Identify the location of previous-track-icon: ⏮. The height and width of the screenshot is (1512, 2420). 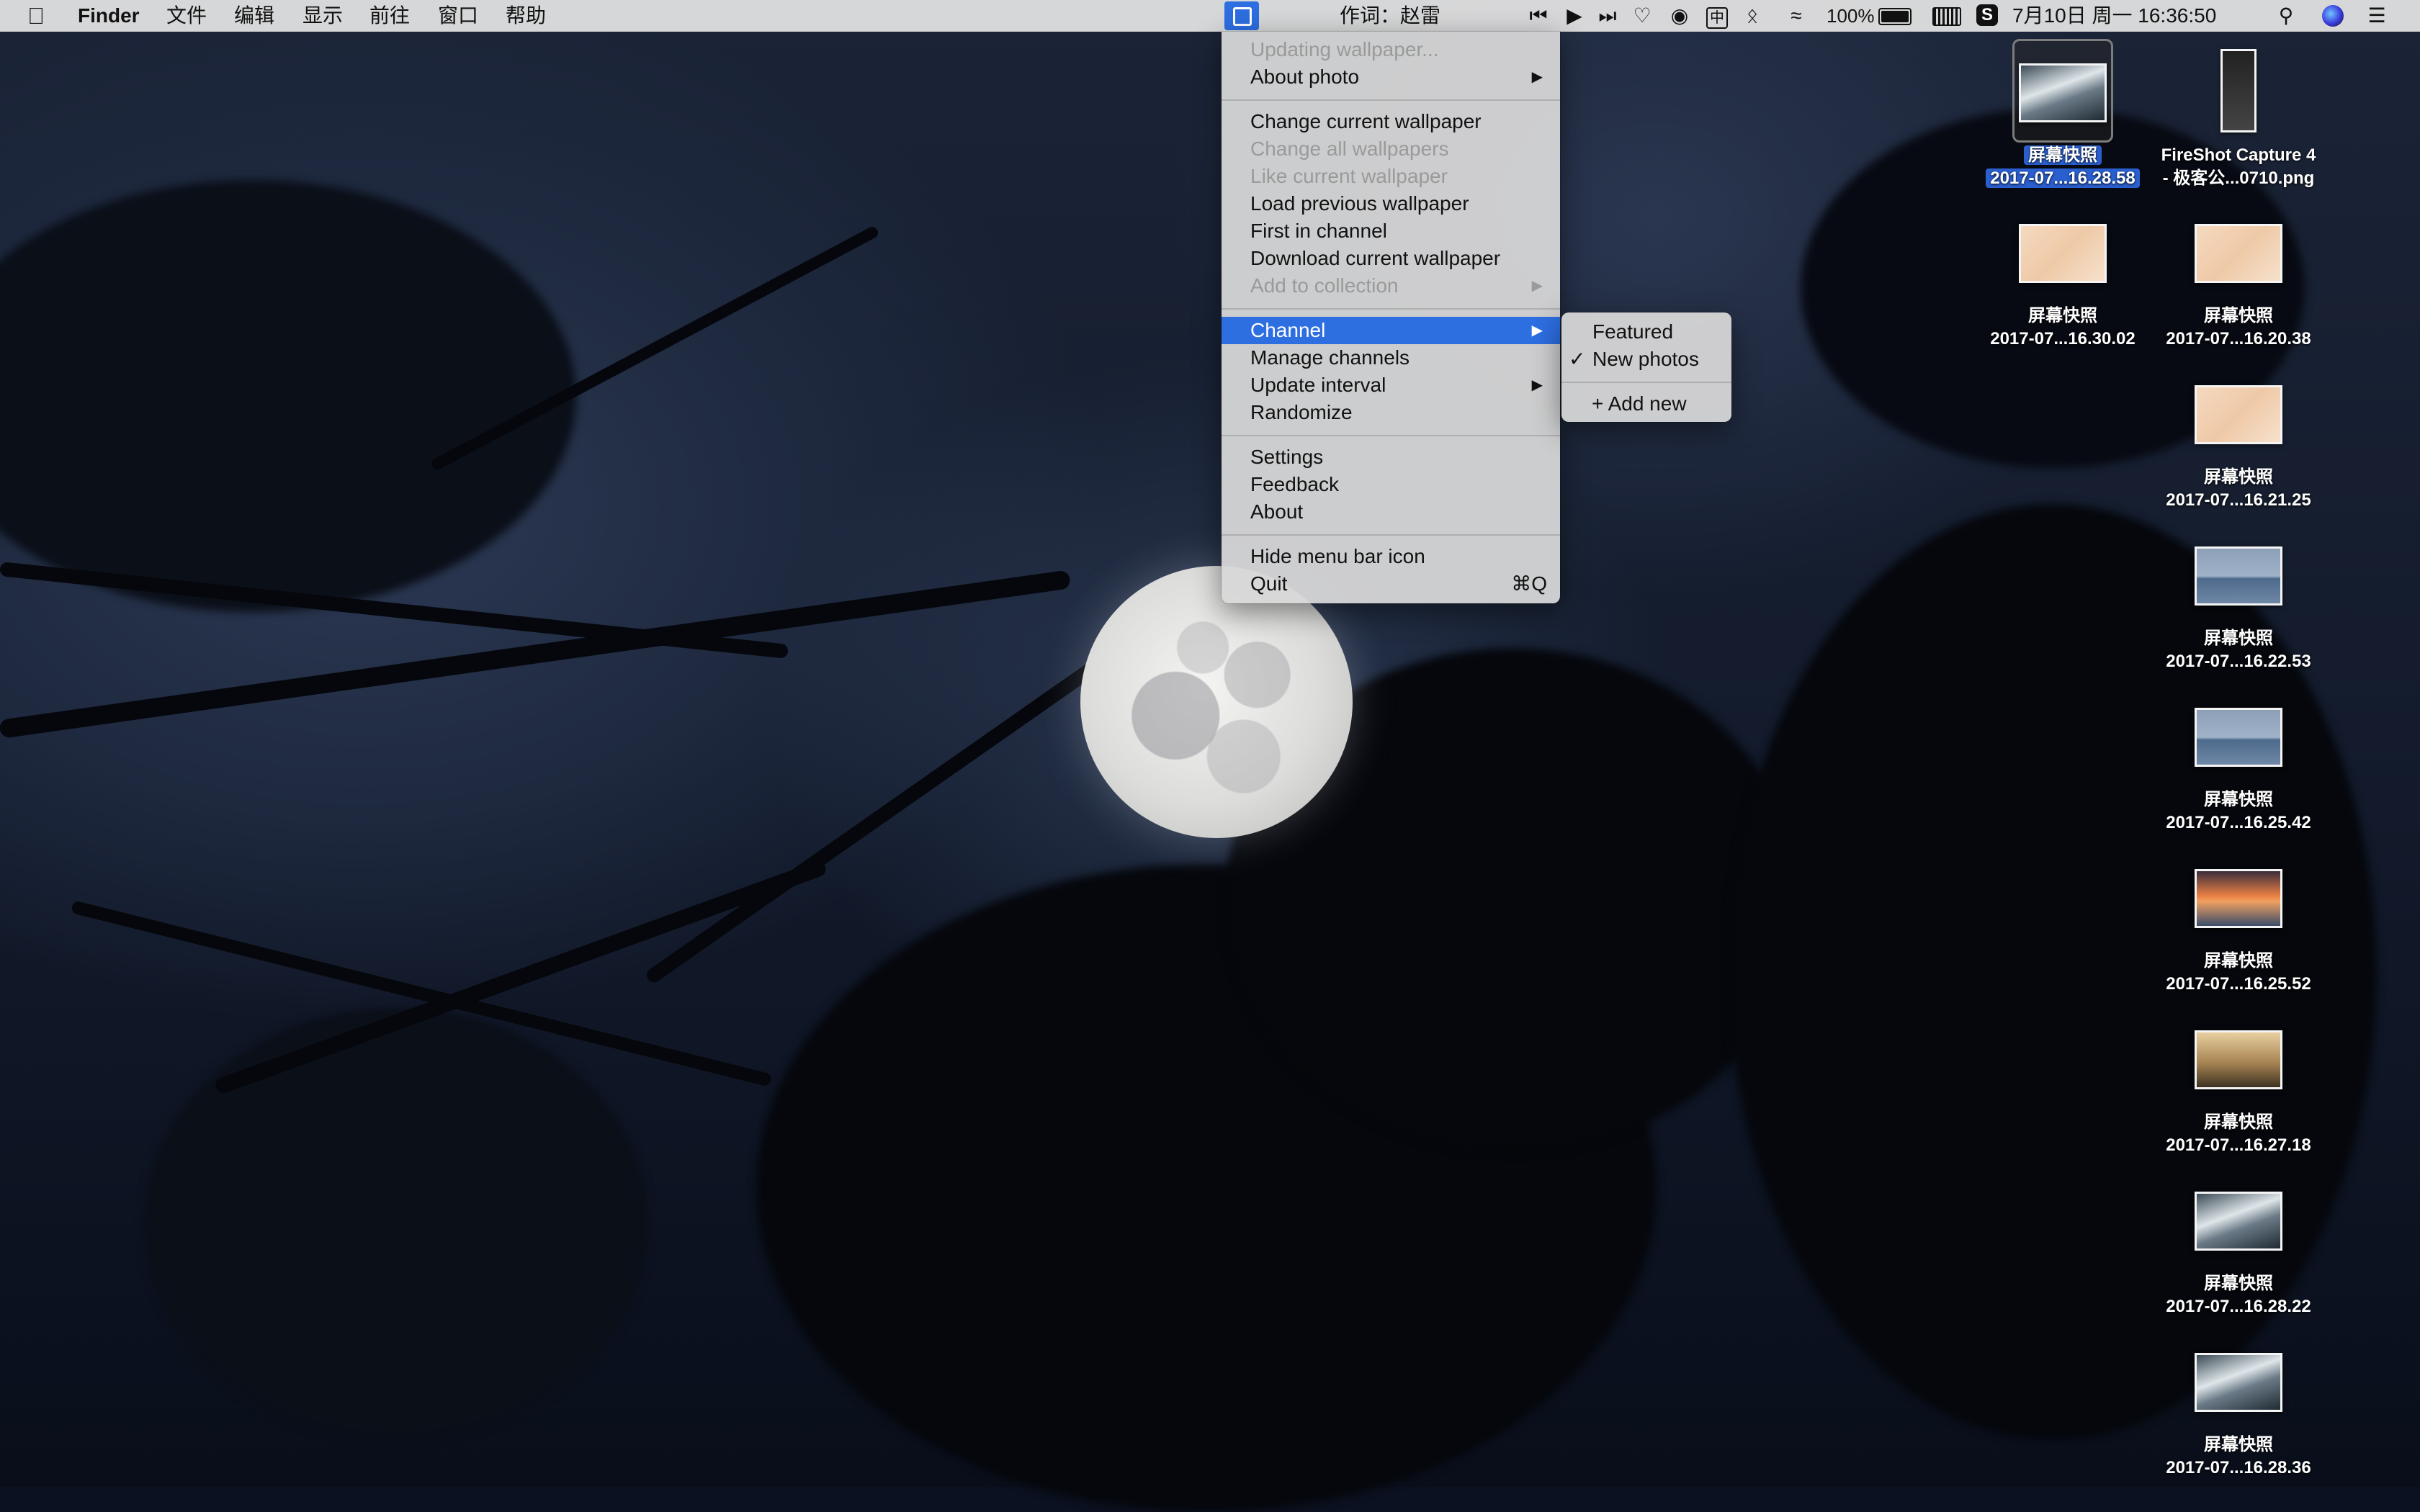
(1538, 16).